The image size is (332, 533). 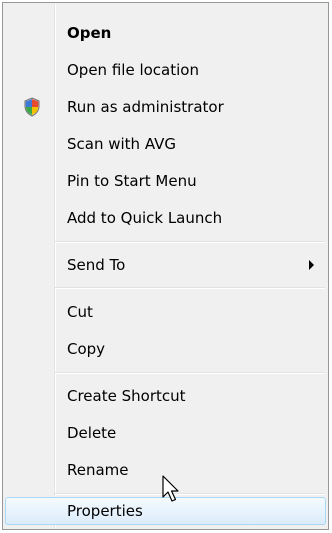 I want to click on menu-item-label: Pin to Start Menu, so click(x=132, y=181).